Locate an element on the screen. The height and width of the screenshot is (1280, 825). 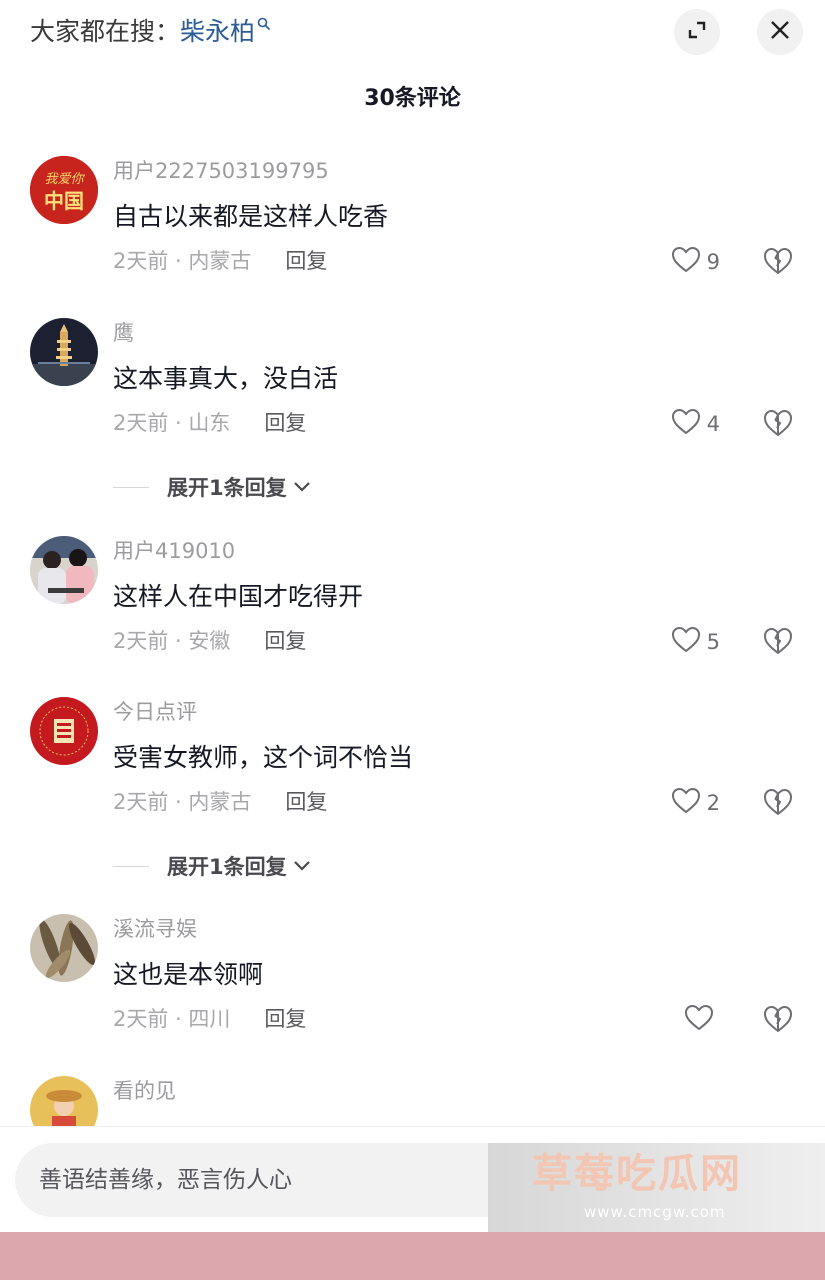
expand-icon is located at coordinates (697, 32).